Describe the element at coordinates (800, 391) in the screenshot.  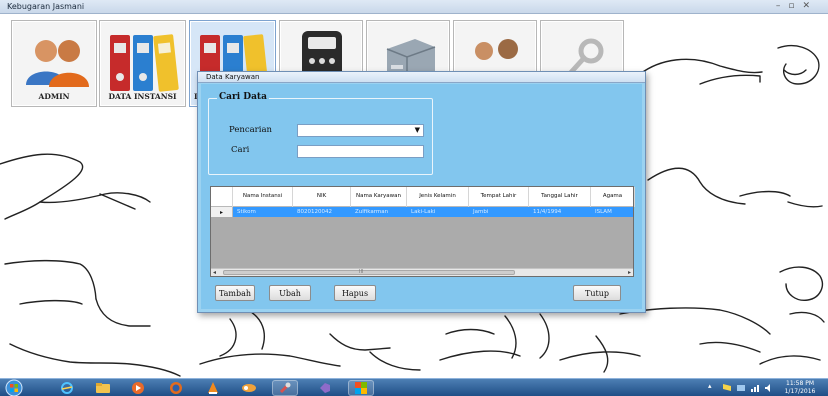
I see `clock-date: 1/17/2016` at that location.